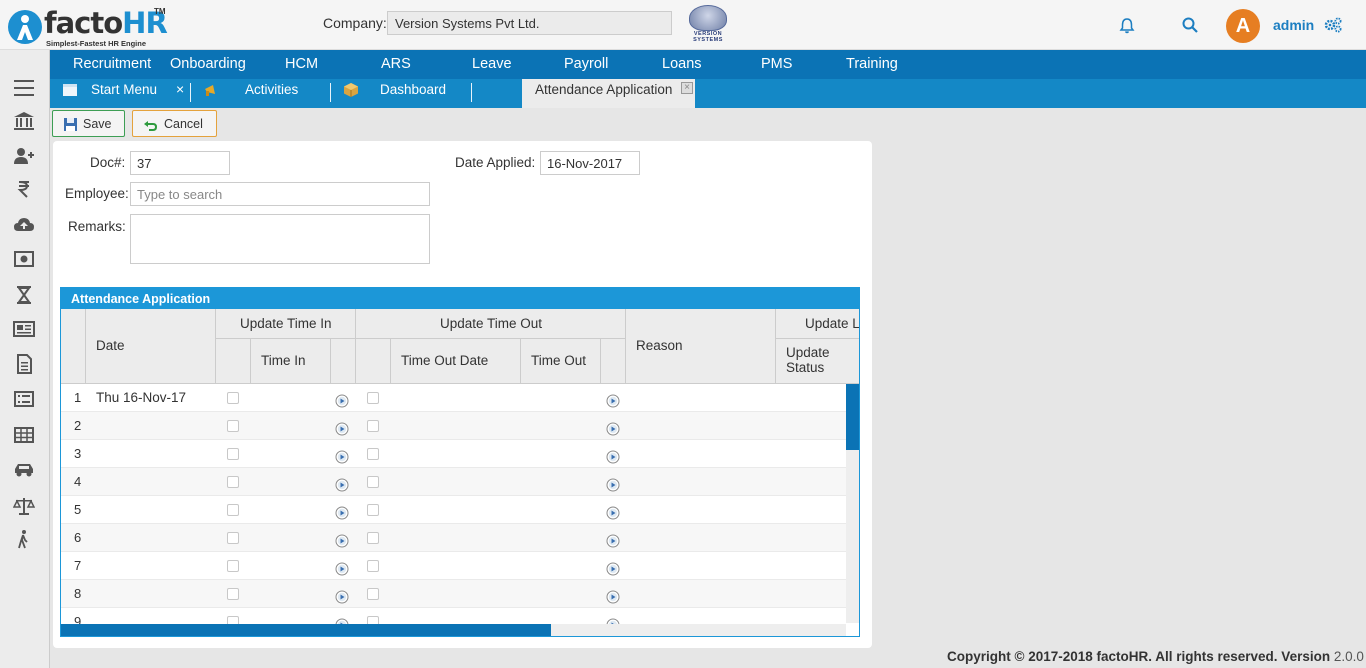 Image resolution: width=1366 pixels, height=668 pixels. I want to click on cloud-upload-icon, so click(24, 225).